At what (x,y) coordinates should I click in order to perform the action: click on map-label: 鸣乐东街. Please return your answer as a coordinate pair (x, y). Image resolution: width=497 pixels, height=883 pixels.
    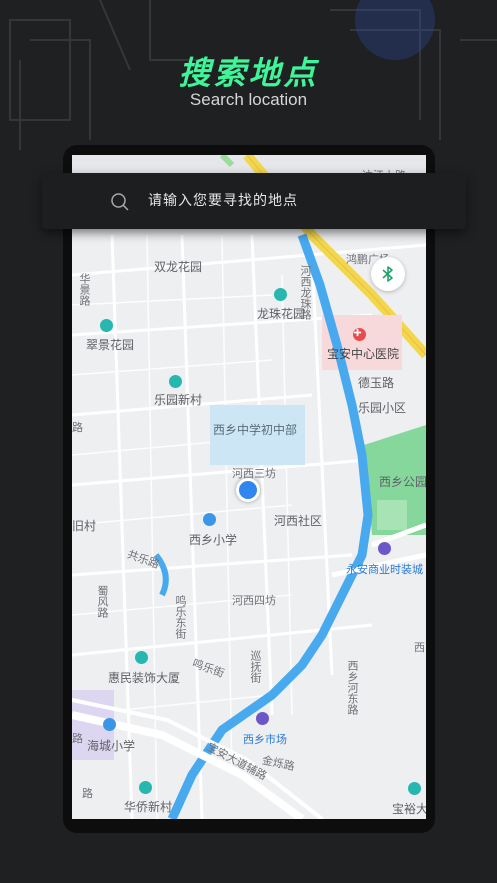
    Looking at the image, I should click on (180, 617).